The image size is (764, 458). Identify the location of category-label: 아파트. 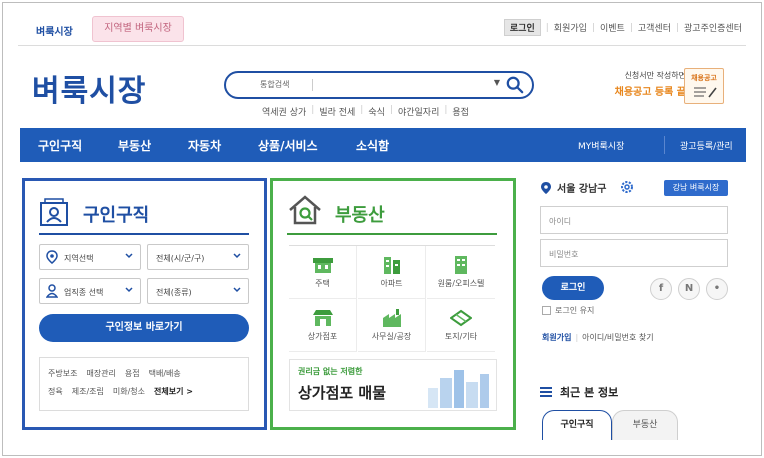
(391, 283).